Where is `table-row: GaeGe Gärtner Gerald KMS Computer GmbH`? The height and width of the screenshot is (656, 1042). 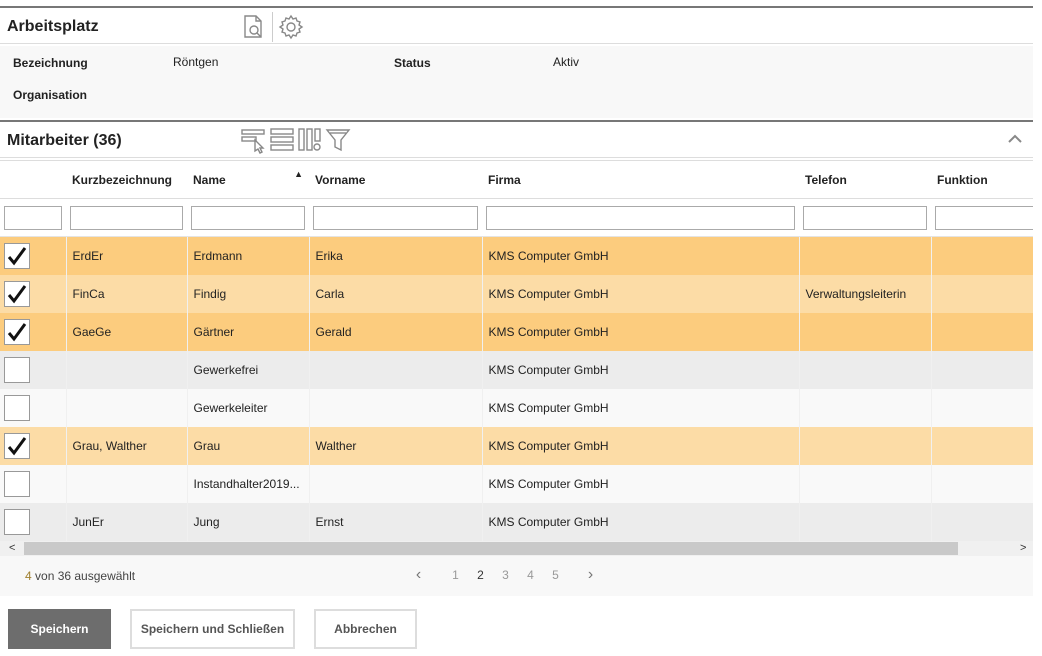 table-row: GaeGe Gärtner Gerald KMS Computer GmbH is located at coordinates (516, 331).